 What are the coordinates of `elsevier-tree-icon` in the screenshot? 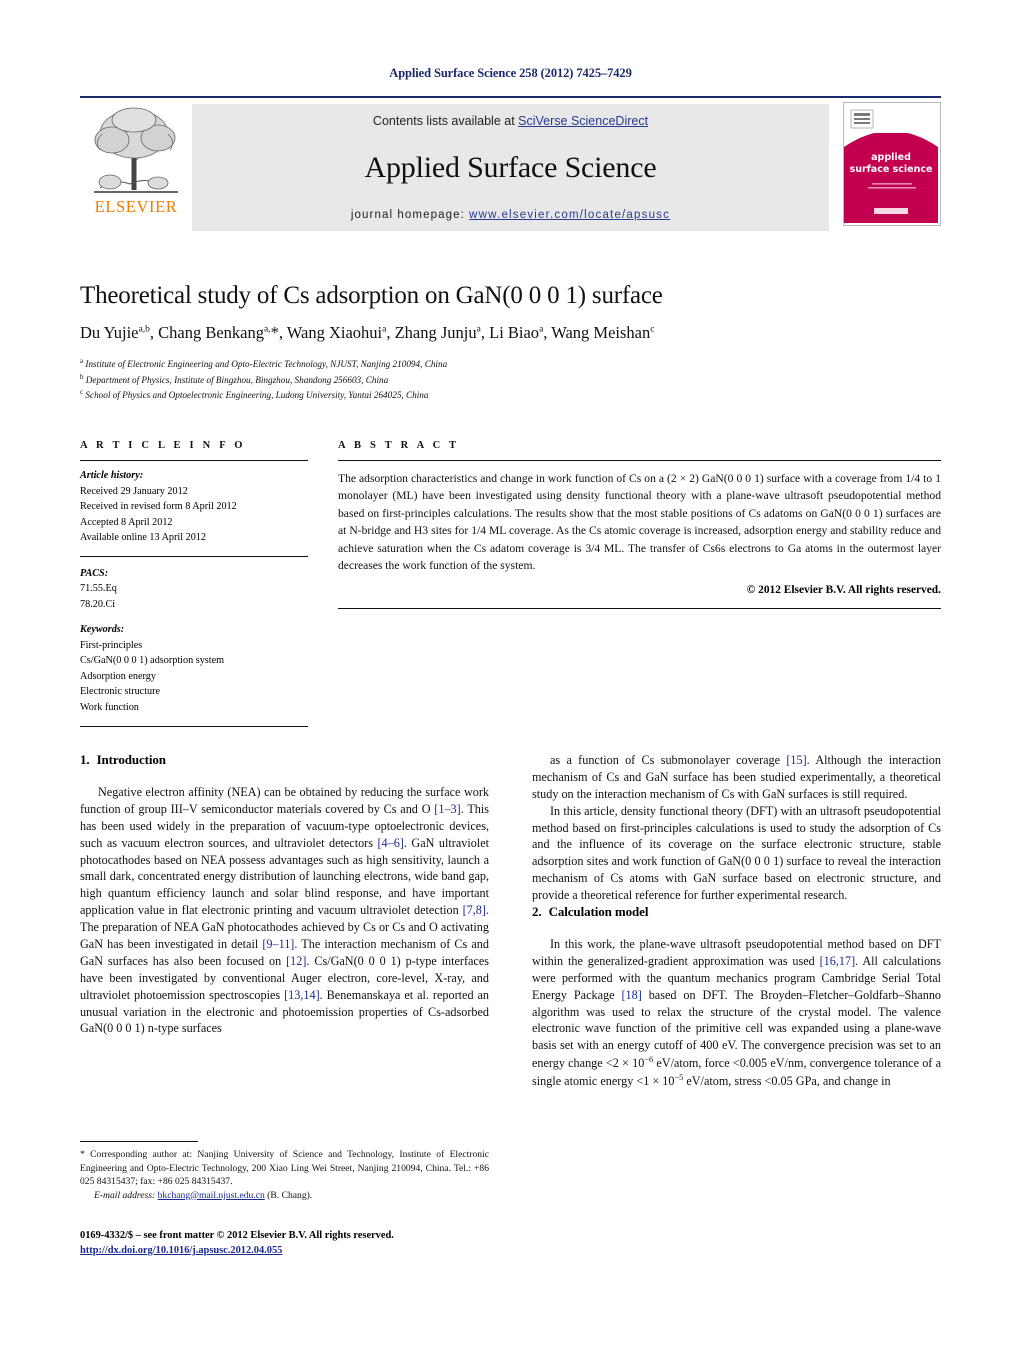 It's located at (136, 150).